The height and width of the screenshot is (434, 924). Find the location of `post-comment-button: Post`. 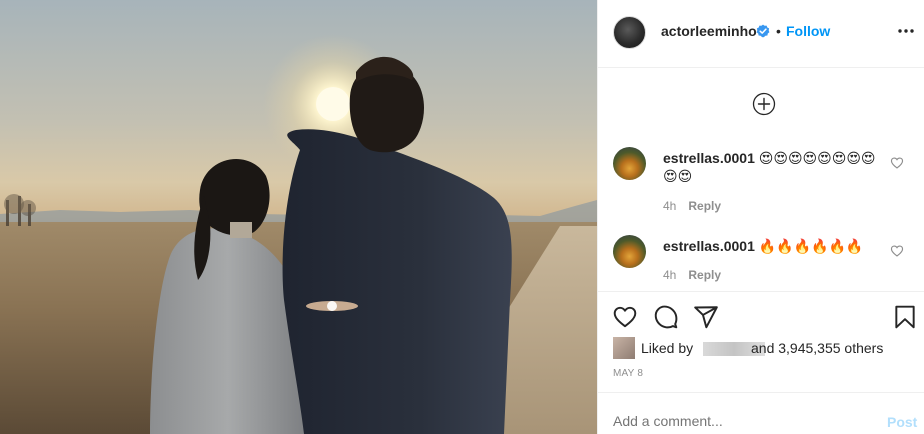

post-comment-button: Post is located at coordinates (902, 422).